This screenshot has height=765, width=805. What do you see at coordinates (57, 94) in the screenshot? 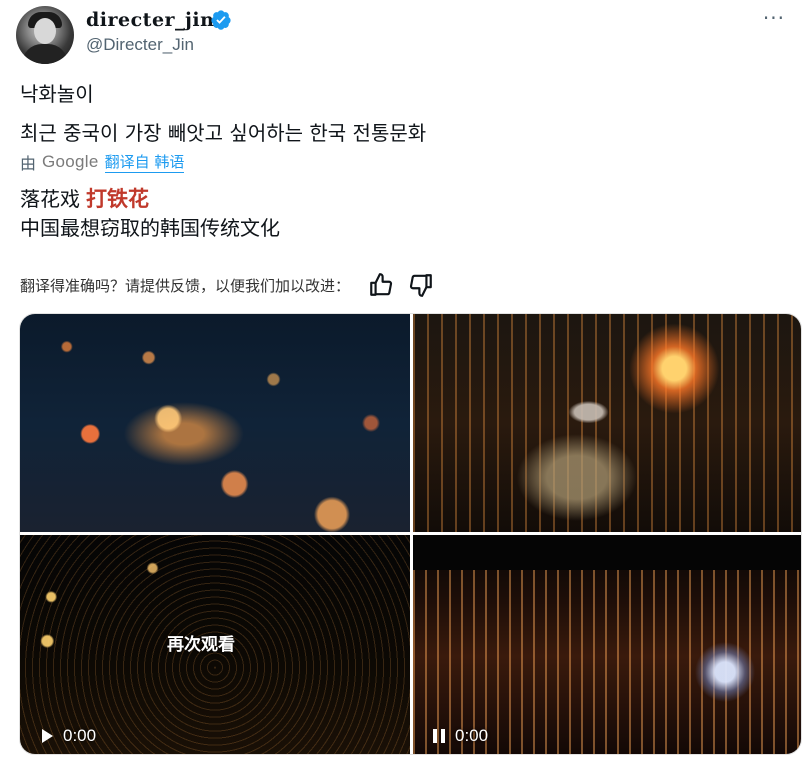
I see `tweet-text-line-1: 낙화놀이` at bounding box center [57, 94].